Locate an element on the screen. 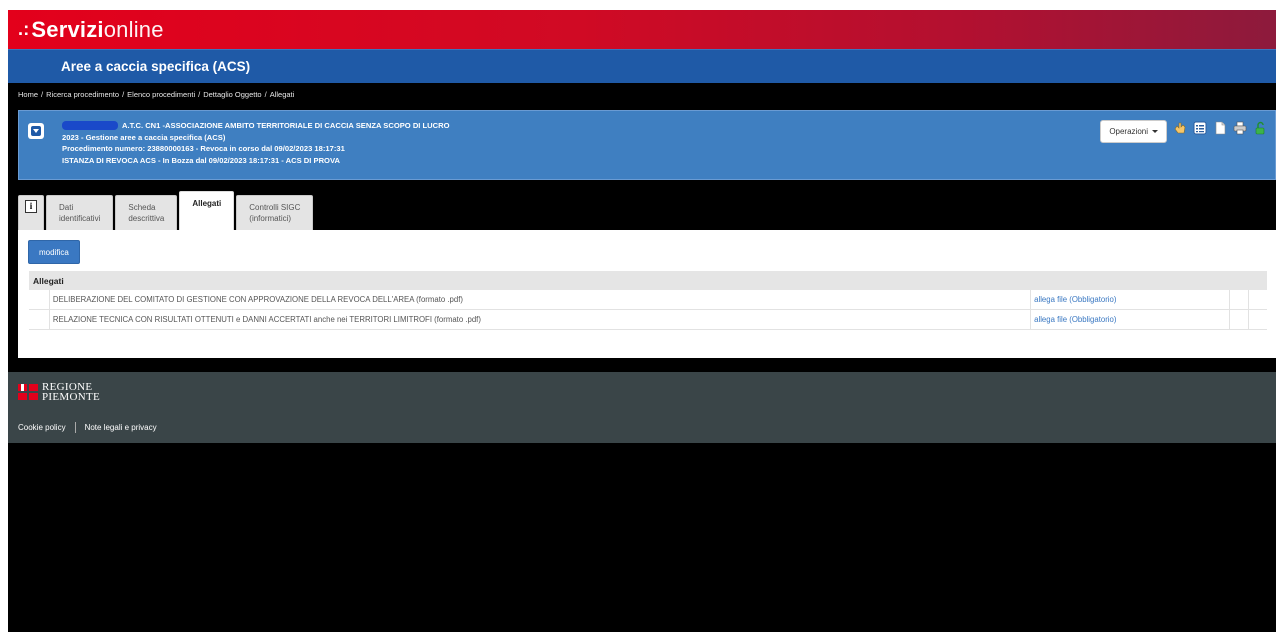  tab-label-line2: descrittiva is located at coordinates (146, 218).